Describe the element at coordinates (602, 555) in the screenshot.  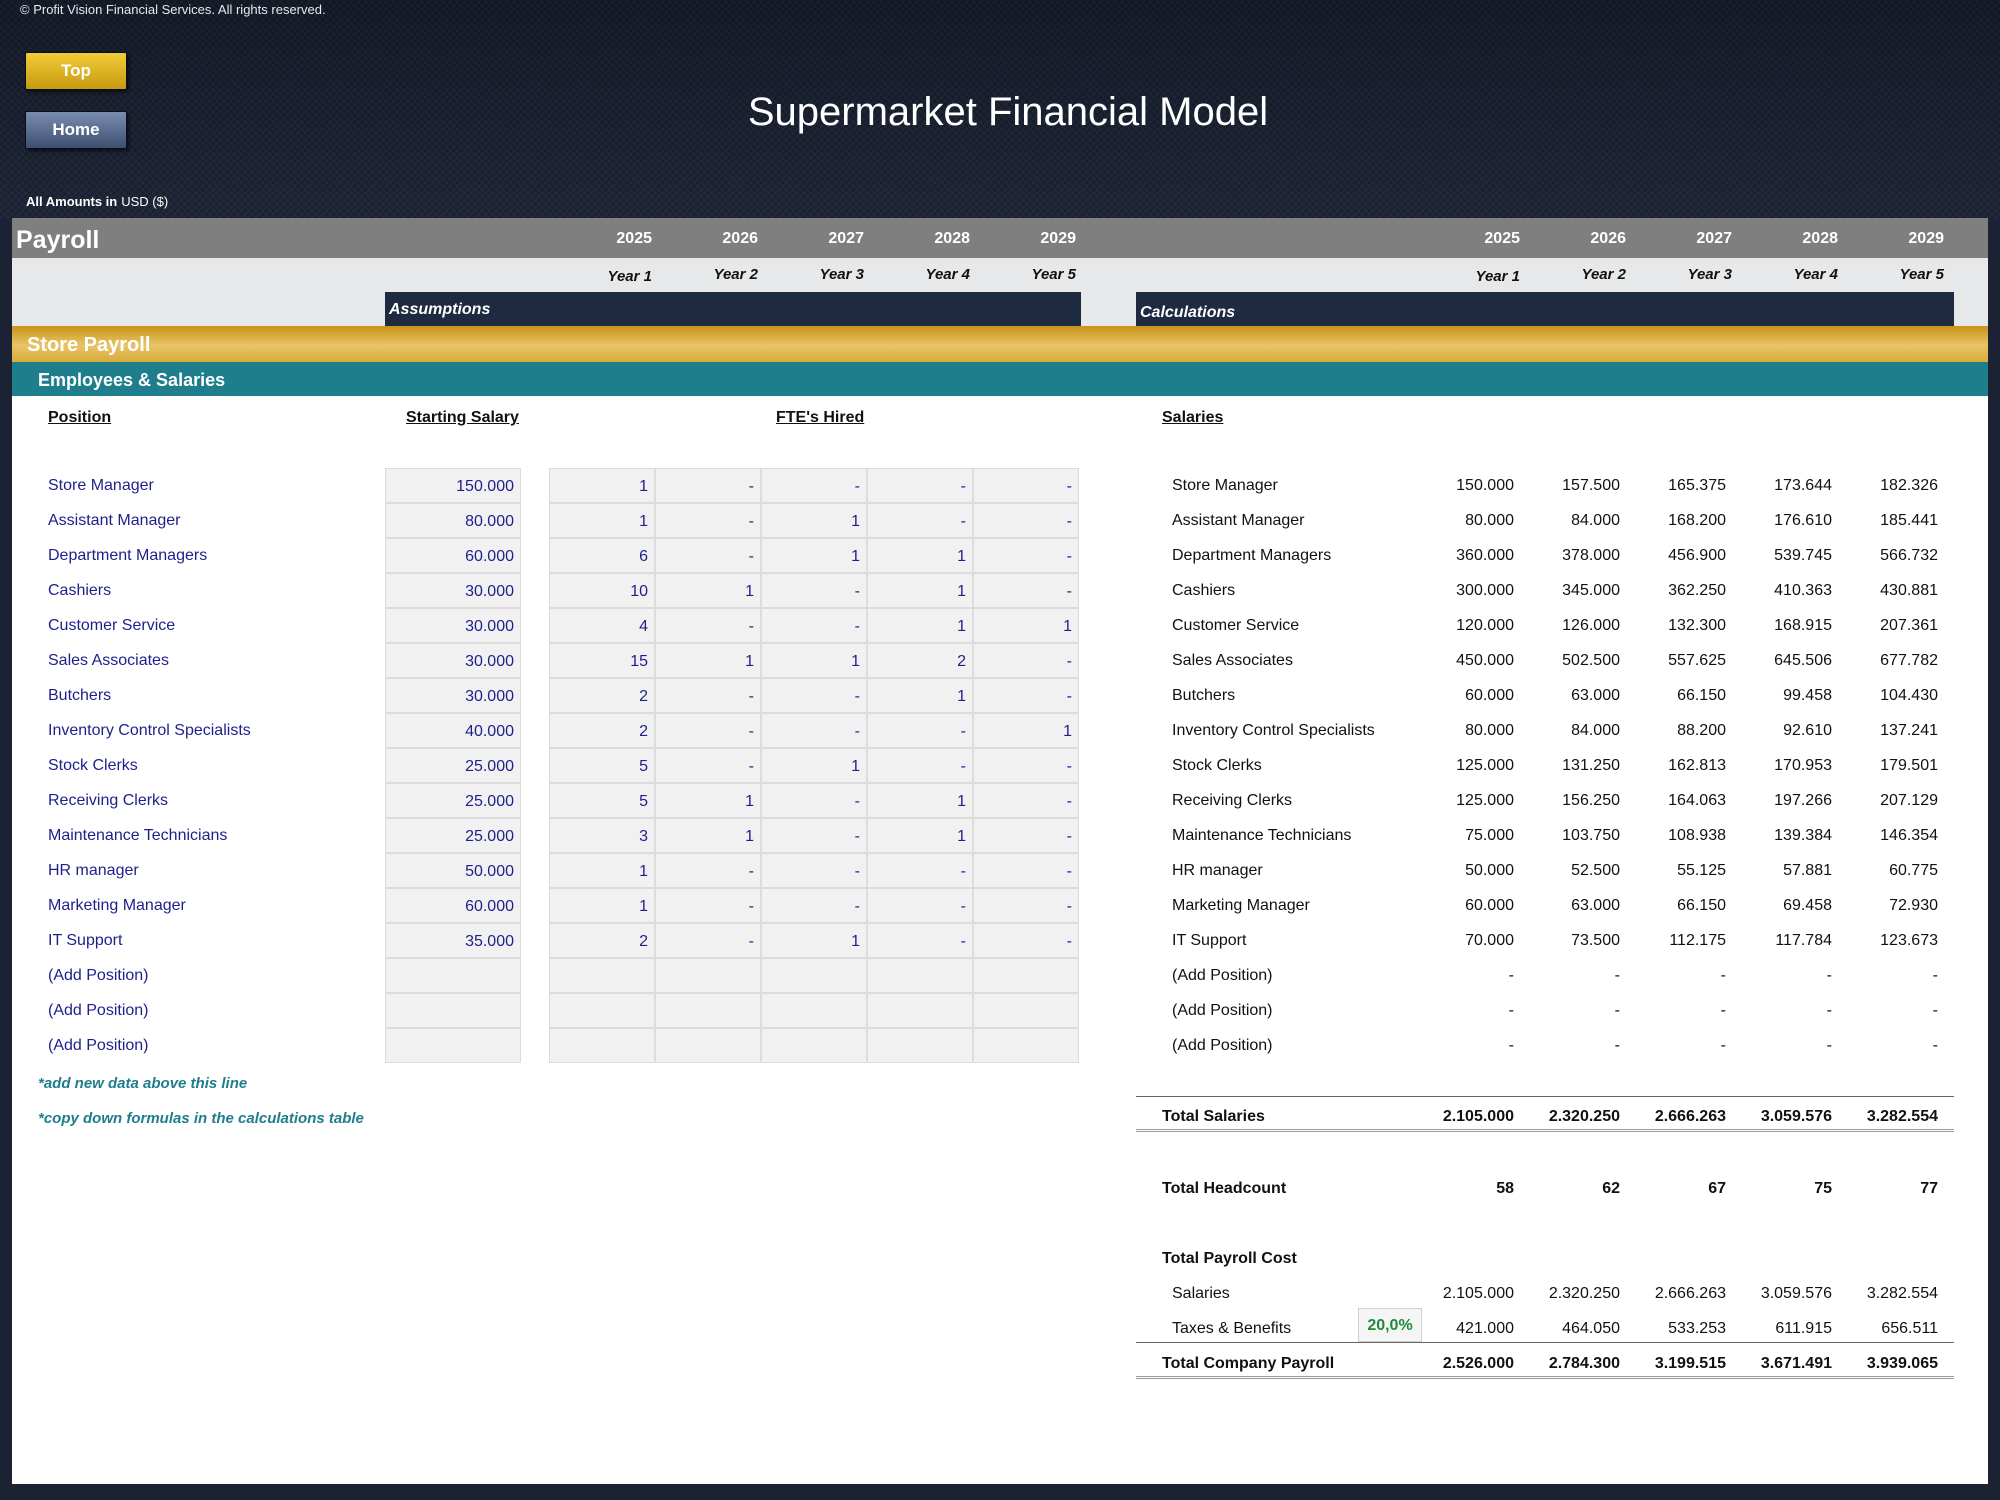
I see `fte-hired-input: 6` at that location.